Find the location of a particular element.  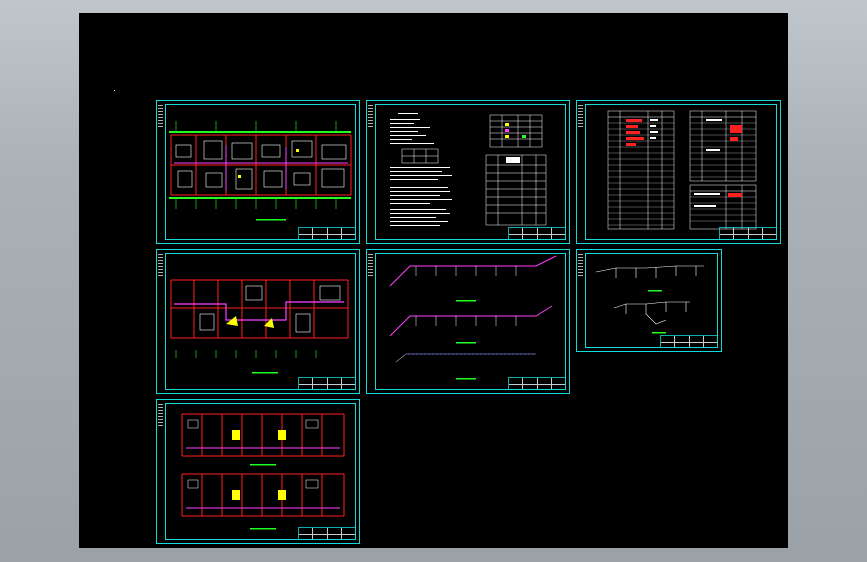

notes-drawing is located at coordinates (468, 169).